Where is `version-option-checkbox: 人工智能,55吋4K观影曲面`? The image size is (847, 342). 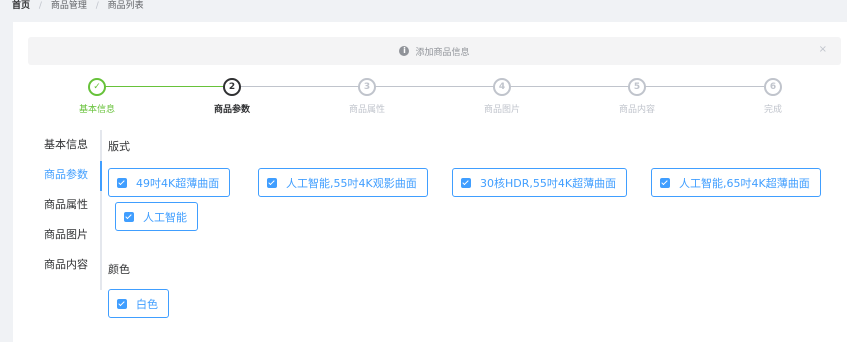 version-option-checkbox: 人工智能,55吋4K观影曲面 is located at coordinates (343, 182).